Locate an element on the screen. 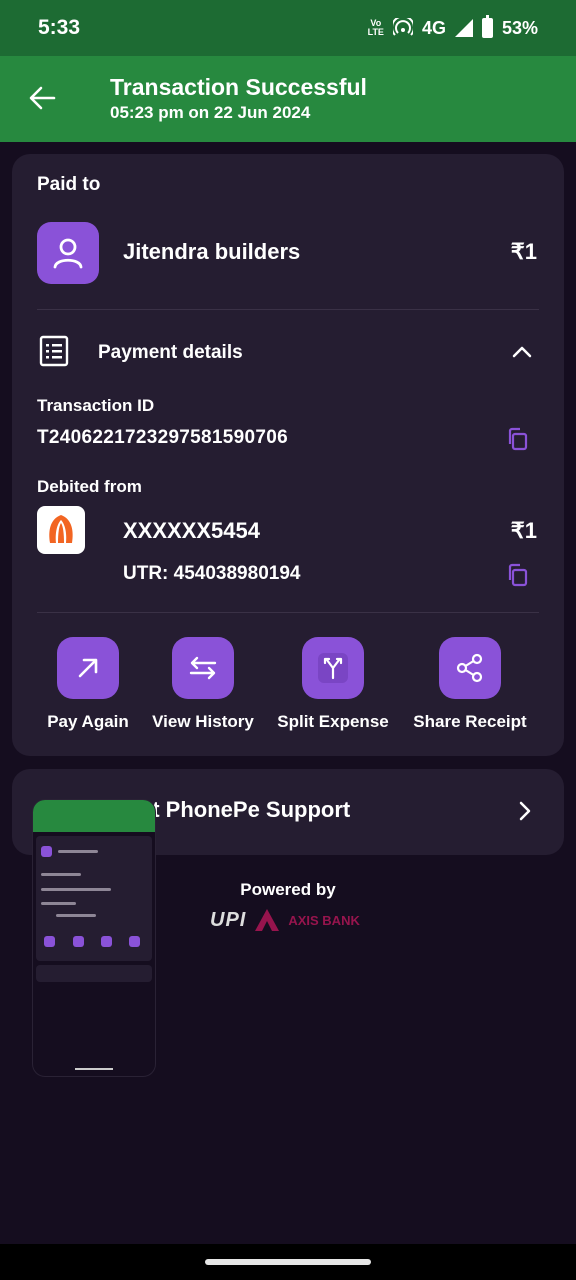 Image resolution: width=576 pixels, height=1280 pixels. hotspot-icon is located at coordinates (402, 27).